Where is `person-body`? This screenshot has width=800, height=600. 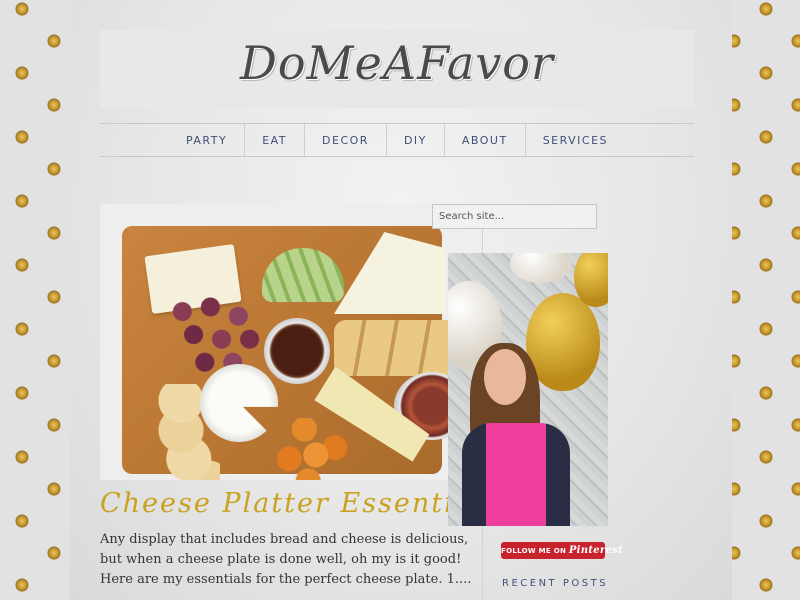 person-body is located at coordinates (516, 474).